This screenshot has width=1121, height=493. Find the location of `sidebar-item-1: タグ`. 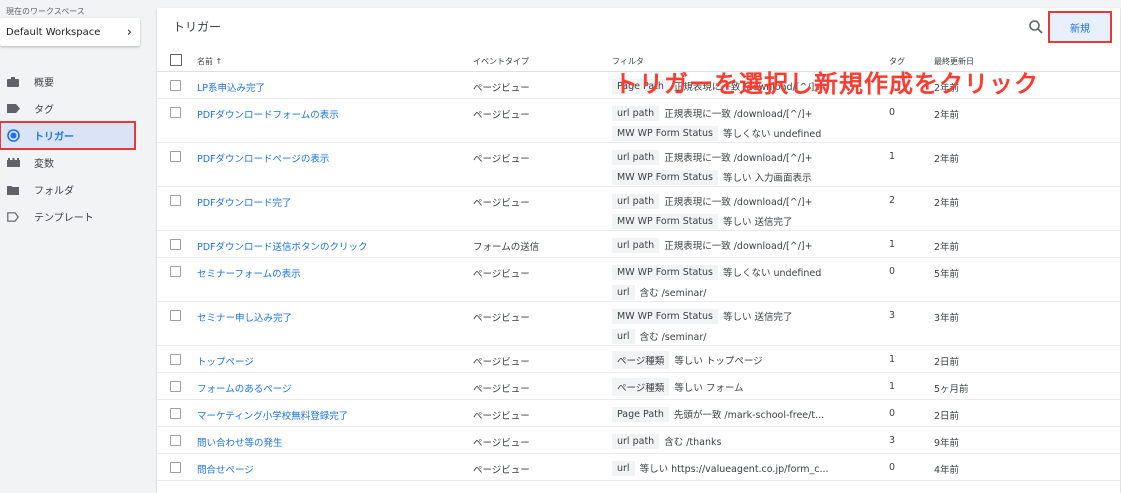

sidebar-item-1: タグ is located at coordinates (75, 108).